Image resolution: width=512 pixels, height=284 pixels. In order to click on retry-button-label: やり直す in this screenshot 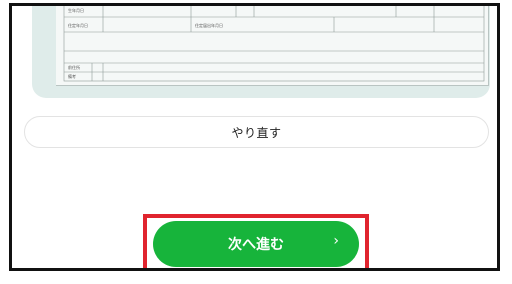, I will do `click(256, 132)`.